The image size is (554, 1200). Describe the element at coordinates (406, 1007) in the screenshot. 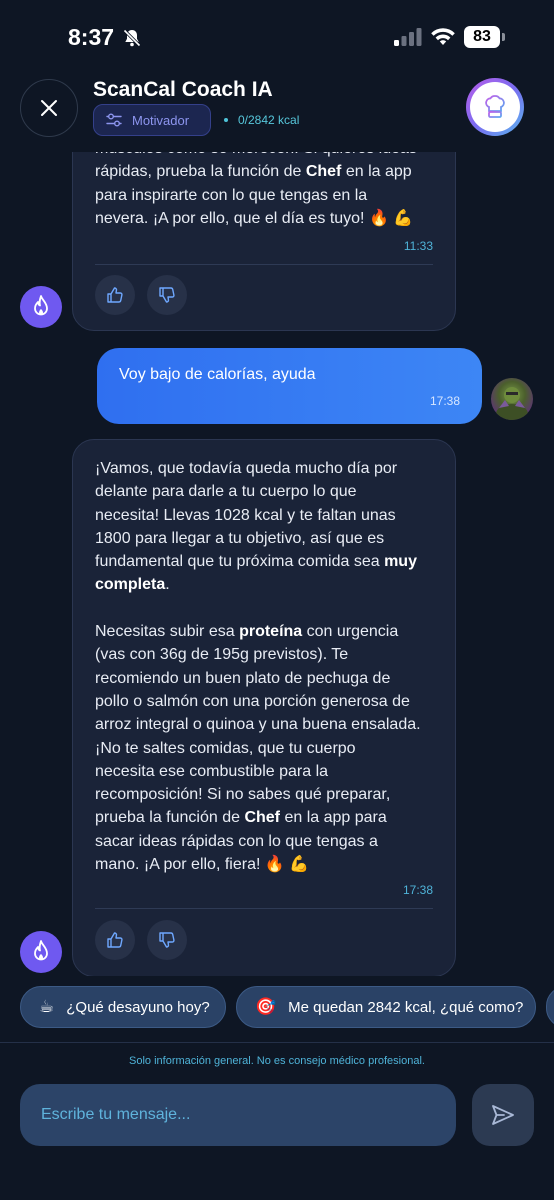

I see `suggestion-label: Me quedan 2842 kcal, ¿qué como?` at that location.